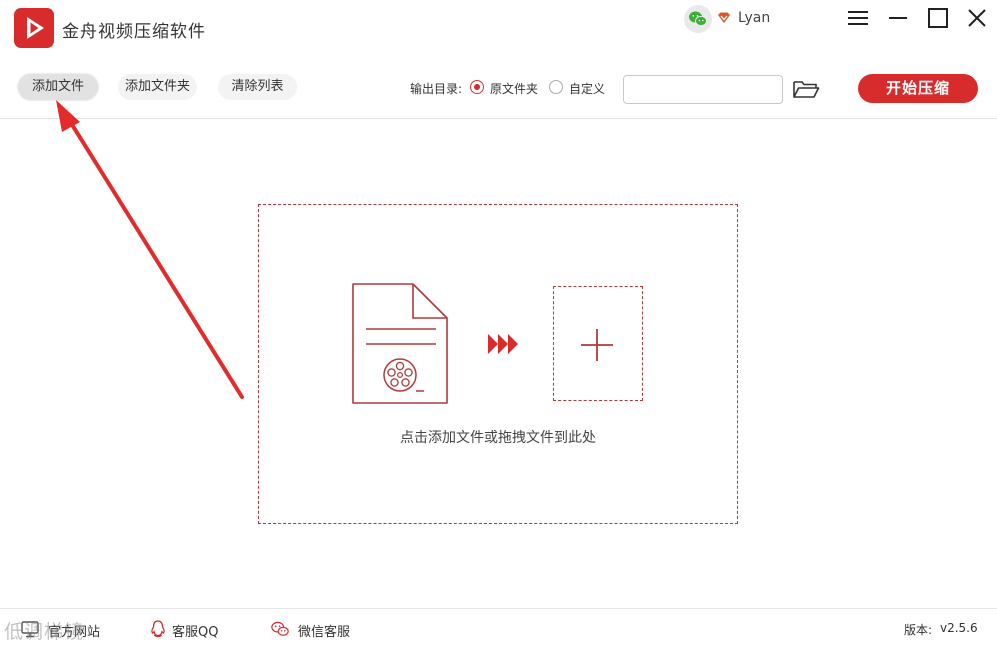 The image size is (997, 648). I want to click on play-logo-icon, so click(34, 28).